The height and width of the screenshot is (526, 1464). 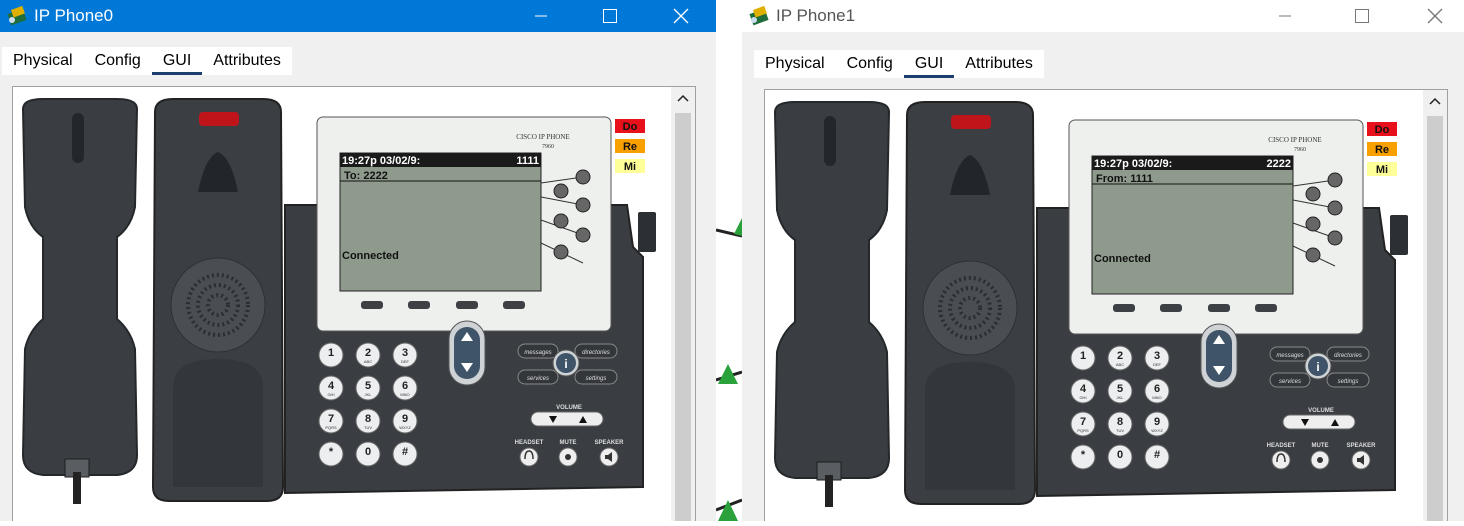 What do you see at coordinates (17, 15) in the screenshot?
I see `packet-tracer-app-icon` at bounding box center [17, 15].